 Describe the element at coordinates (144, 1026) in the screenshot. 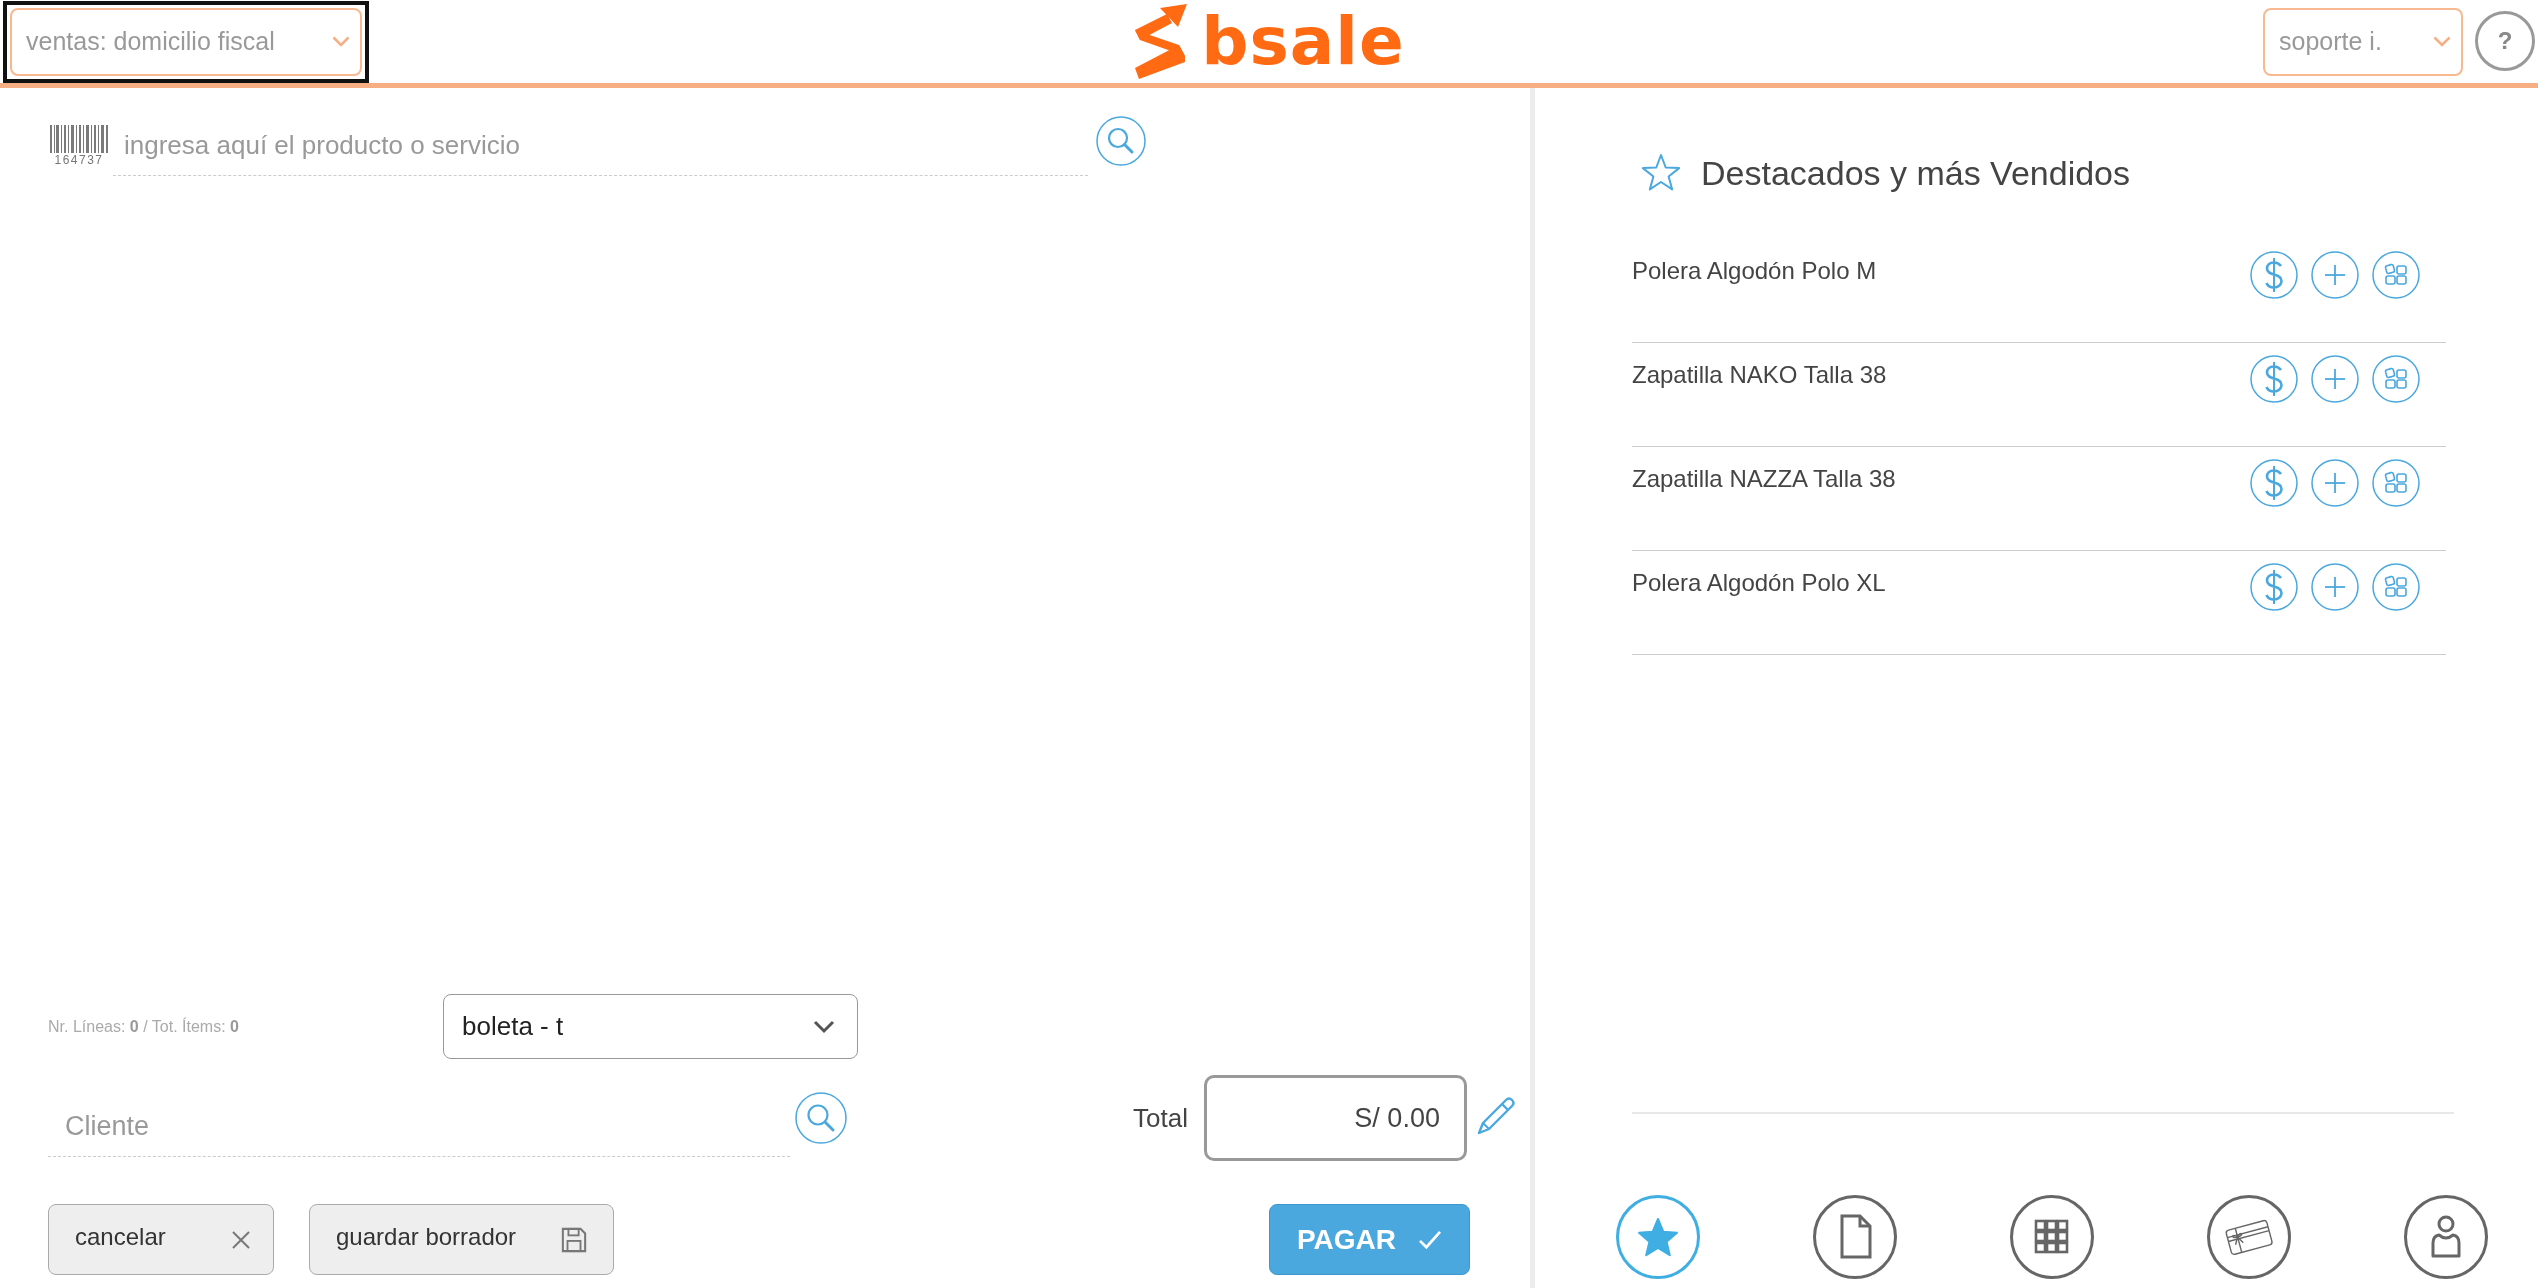

I see `line-item-summary: Nr. Líneas: 0 / Tot. Ítems: 0` at that location.